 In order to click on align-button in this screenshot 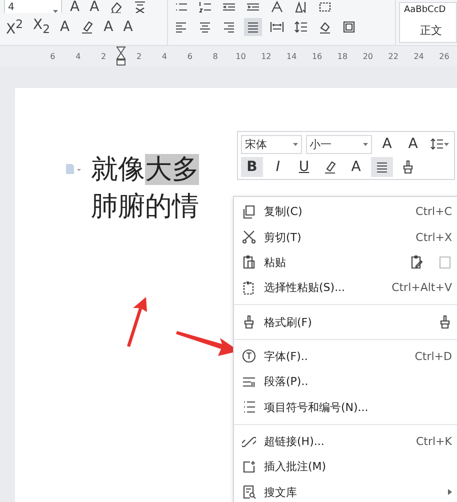, I will do `click(382, 166)`.